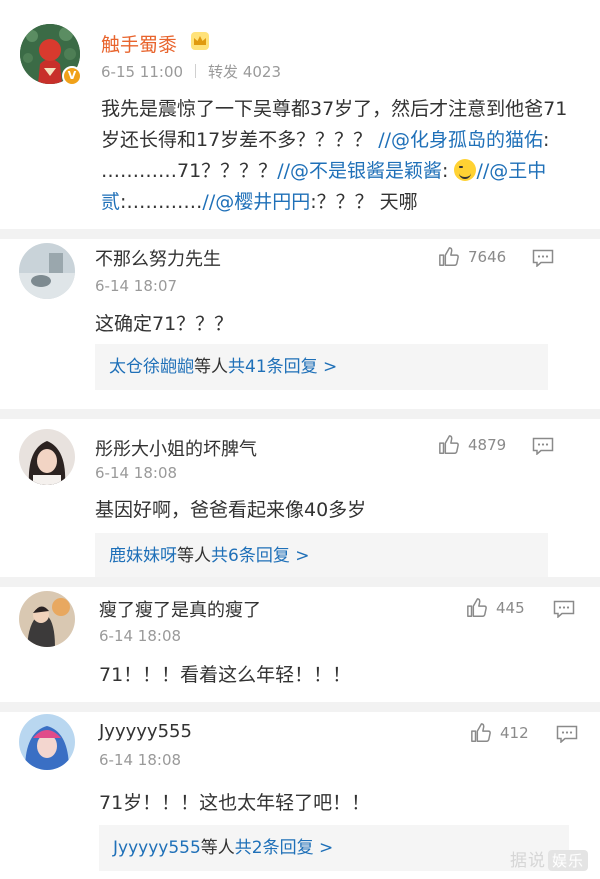 The image size is (600, 879). What do you see at coordinates (244, 72) in the screenshot?
I see `repost-count: 转发 4023` at bounding box center [244, 72].